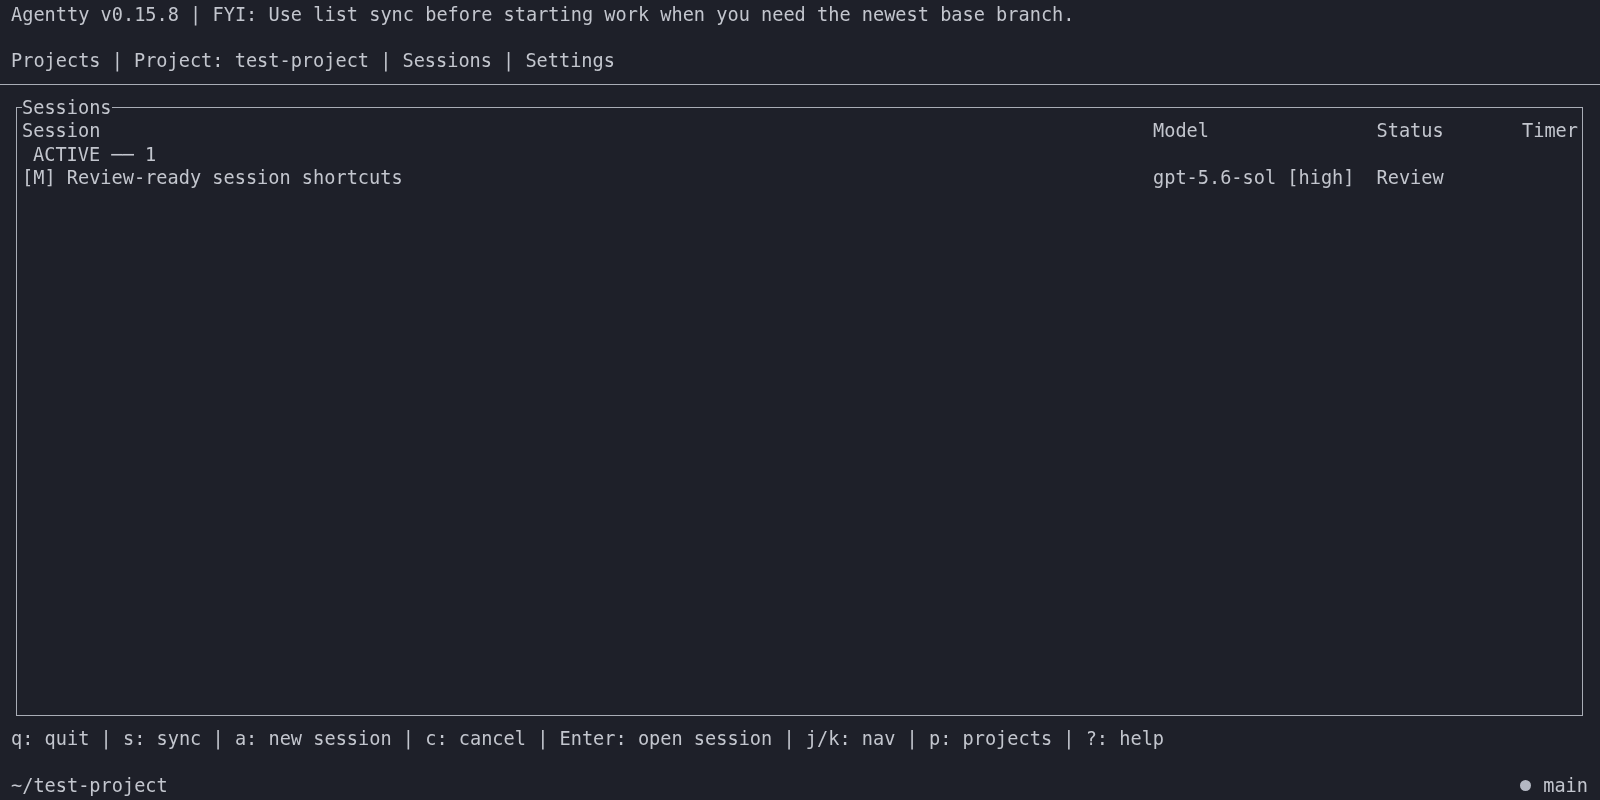 This screenshot has width=1600, height=800. Describe the element at coordinates (89, 786) in the screenshot. I see `project-path: ~/test-project` at that location.